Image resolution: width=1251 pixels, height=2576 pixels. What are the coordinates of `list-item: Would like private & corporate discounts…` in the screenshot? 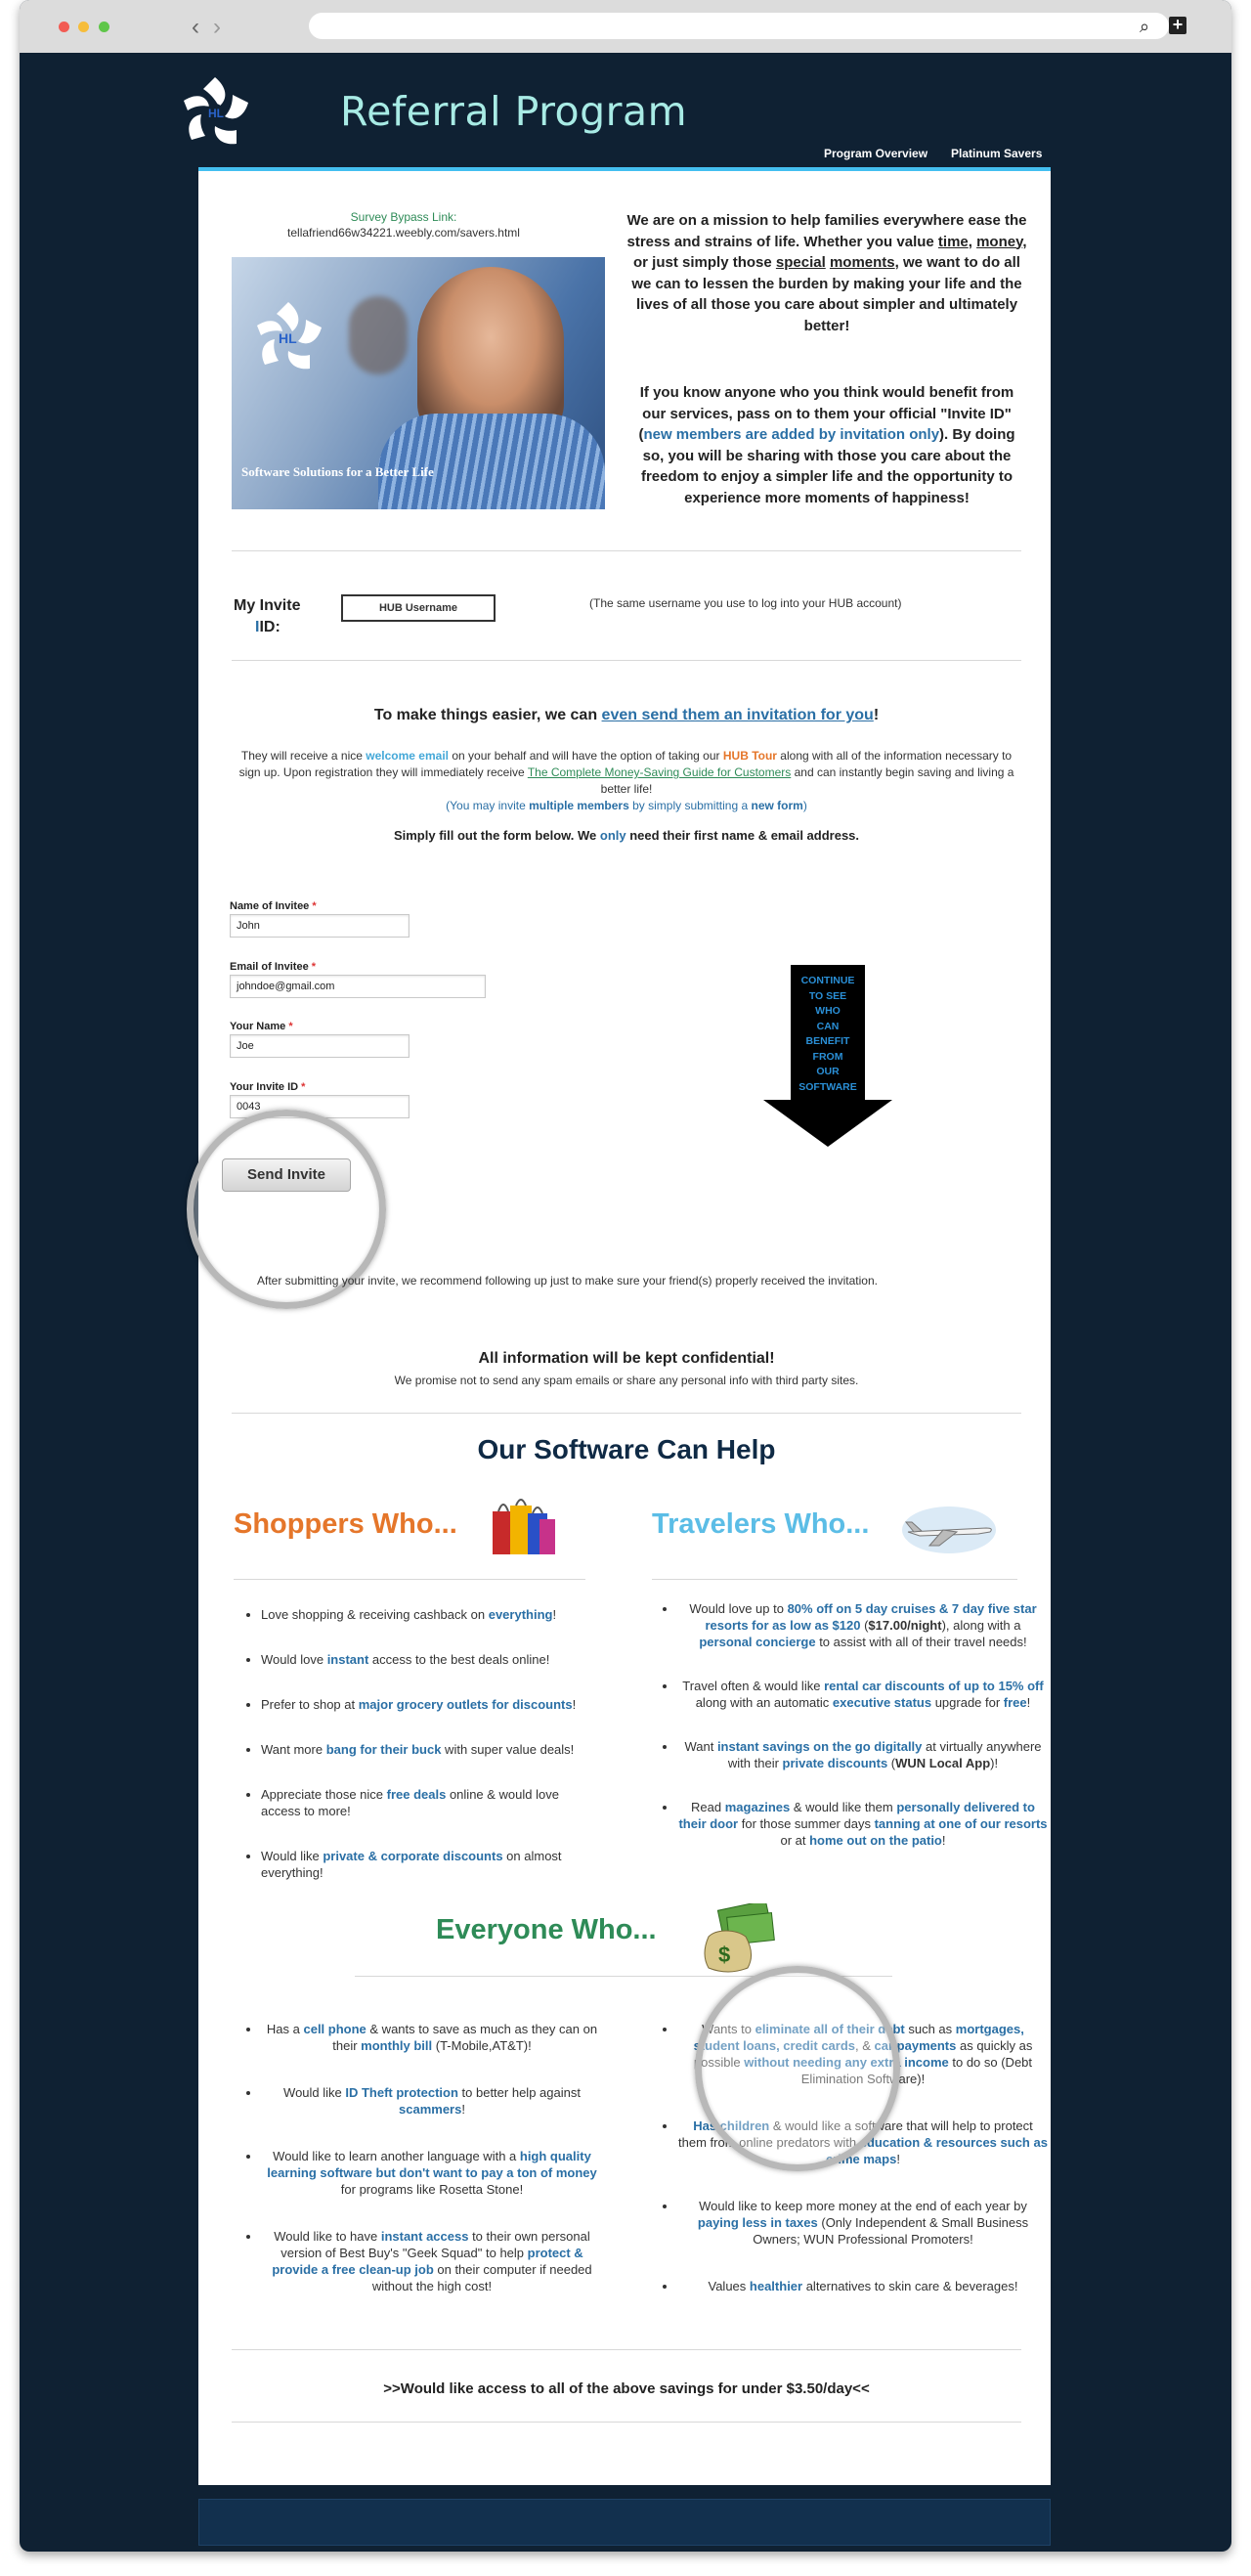 It's located at (427, 1864).